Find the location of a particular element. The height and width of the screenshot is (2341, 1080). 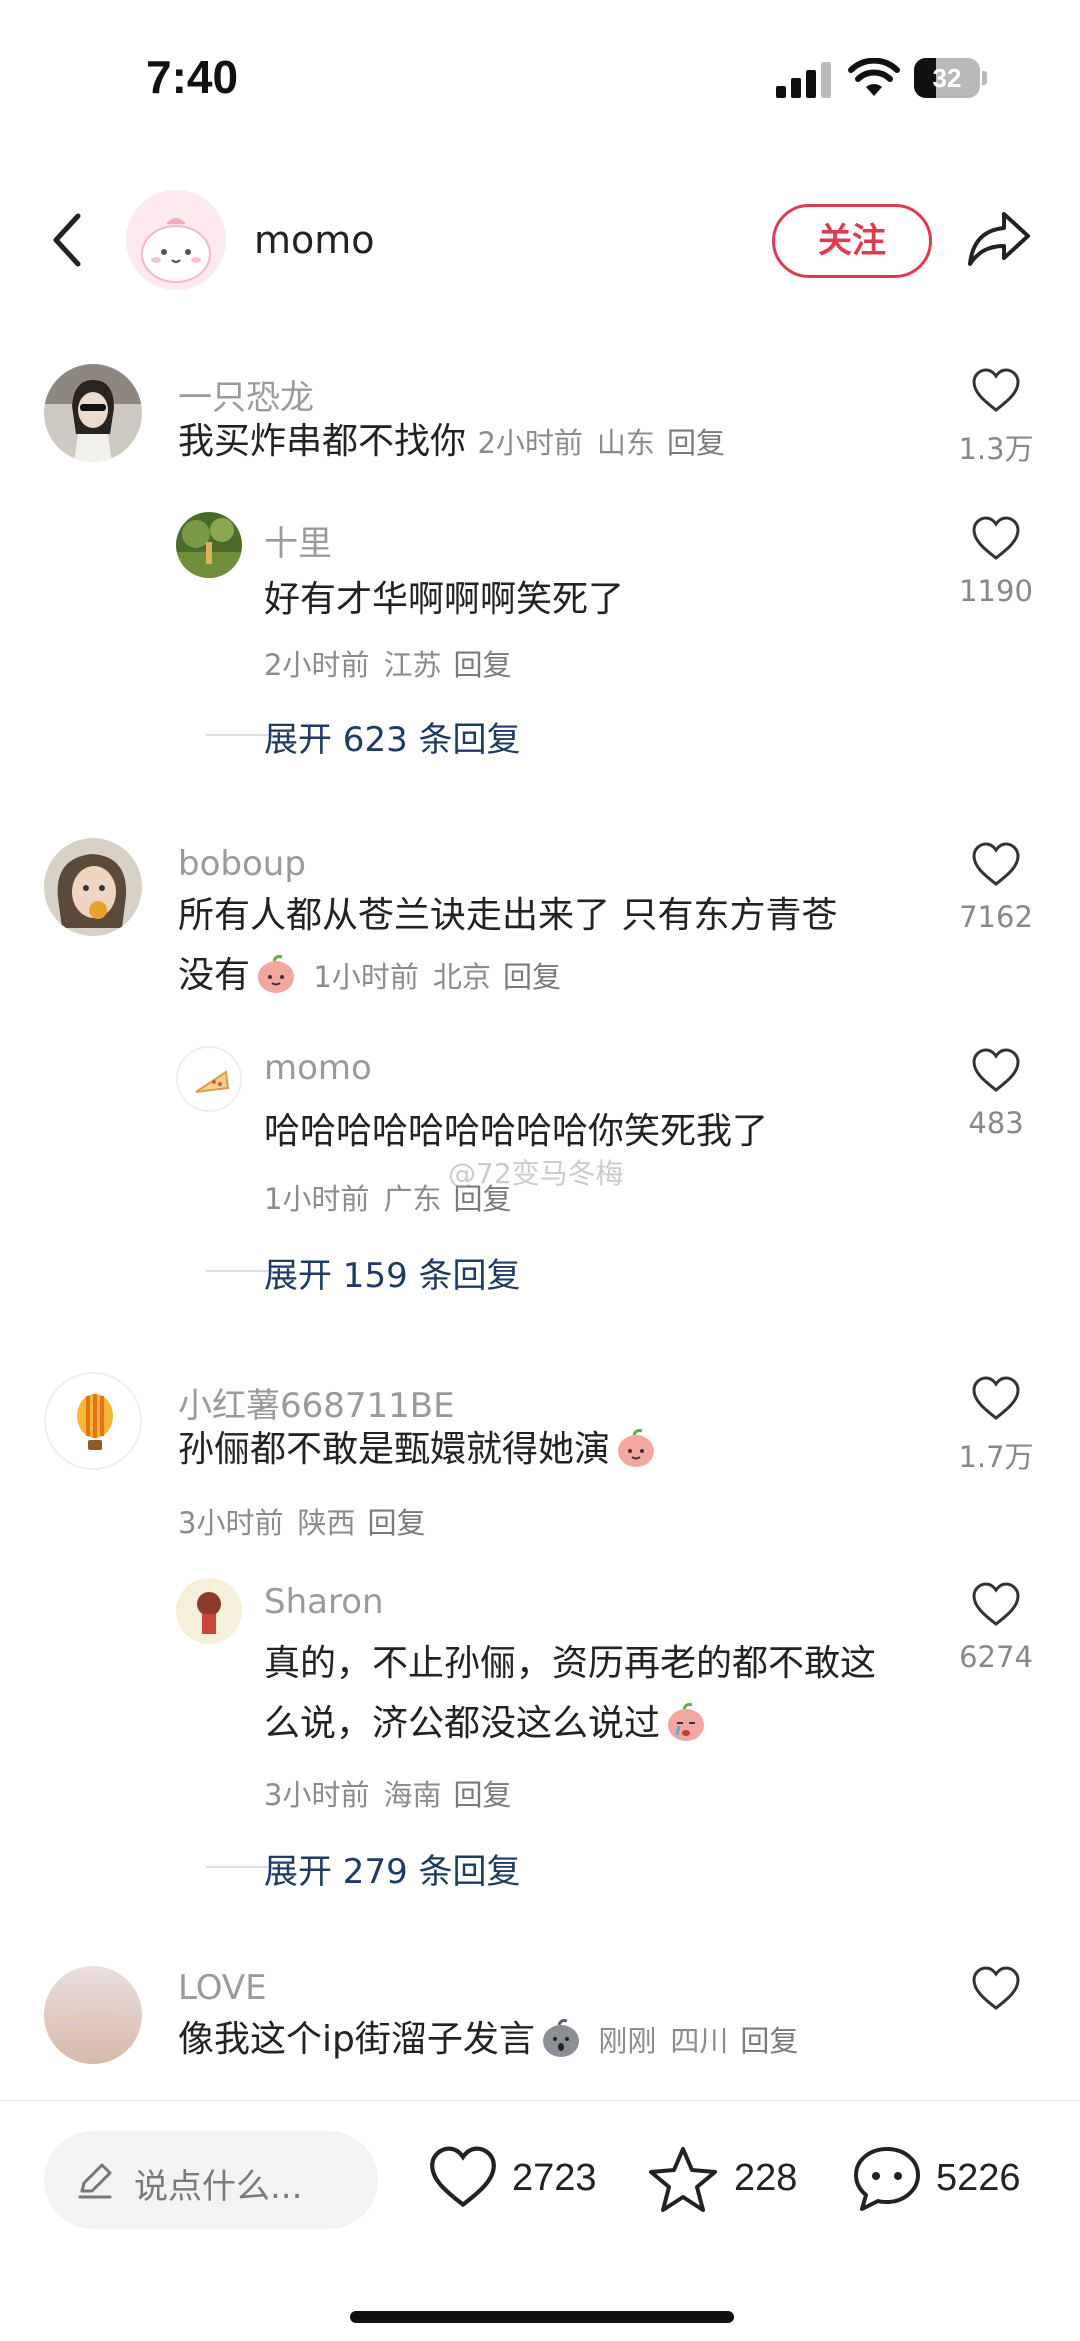

home-indicator is located at coordinates (542, 2317).